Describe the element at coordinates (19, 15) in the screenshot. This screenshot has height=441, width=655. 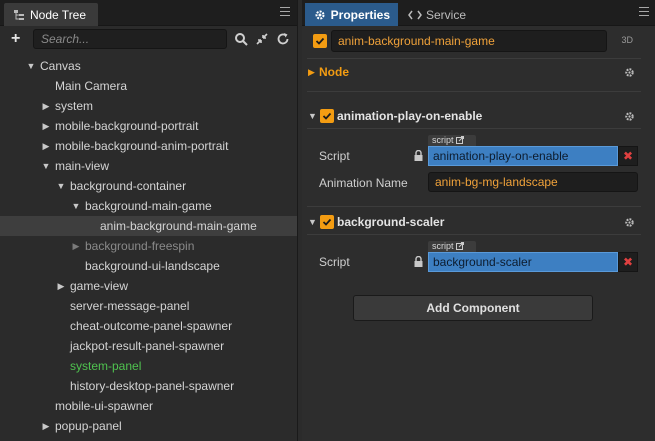
I see `tree-icon` at that location.